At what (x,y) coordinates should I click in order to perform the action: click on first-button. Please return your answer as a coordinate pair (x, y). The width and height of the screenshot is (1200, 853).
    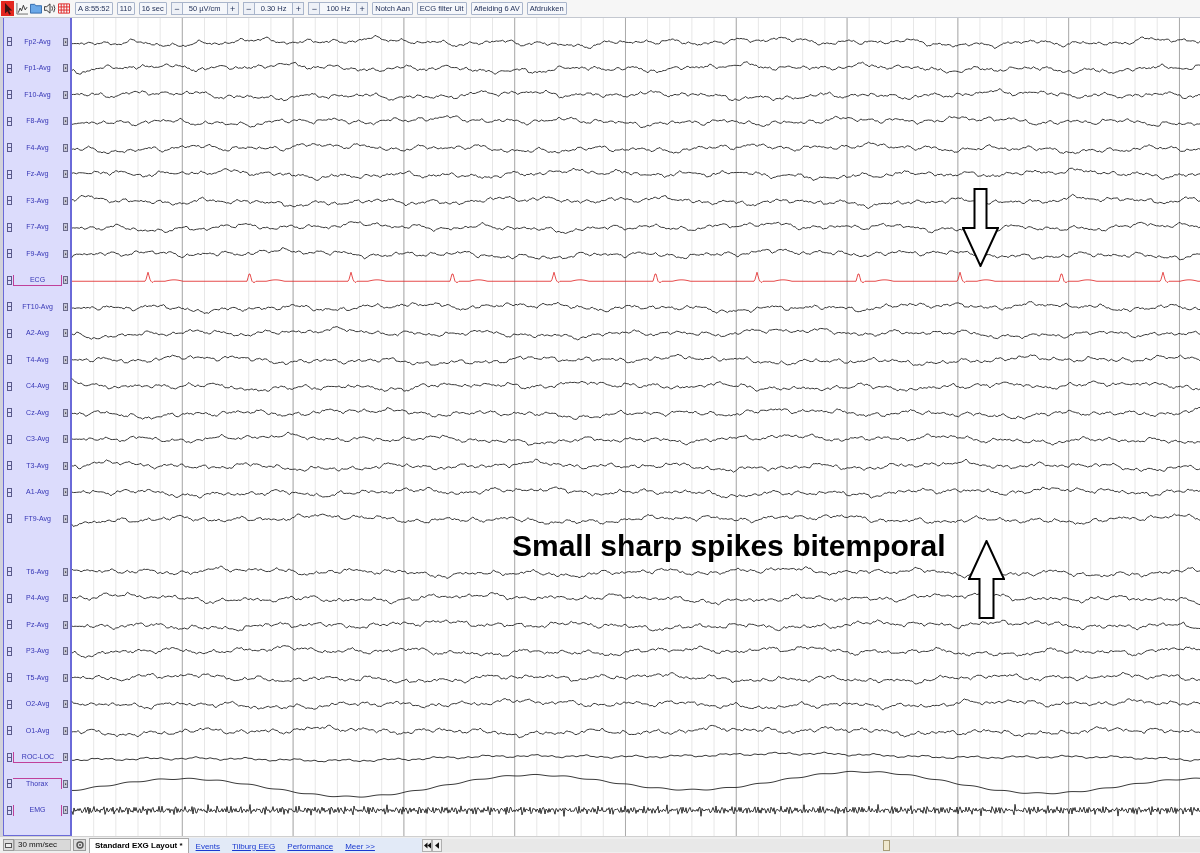
    Looking at the image, I should click on (427, 845).